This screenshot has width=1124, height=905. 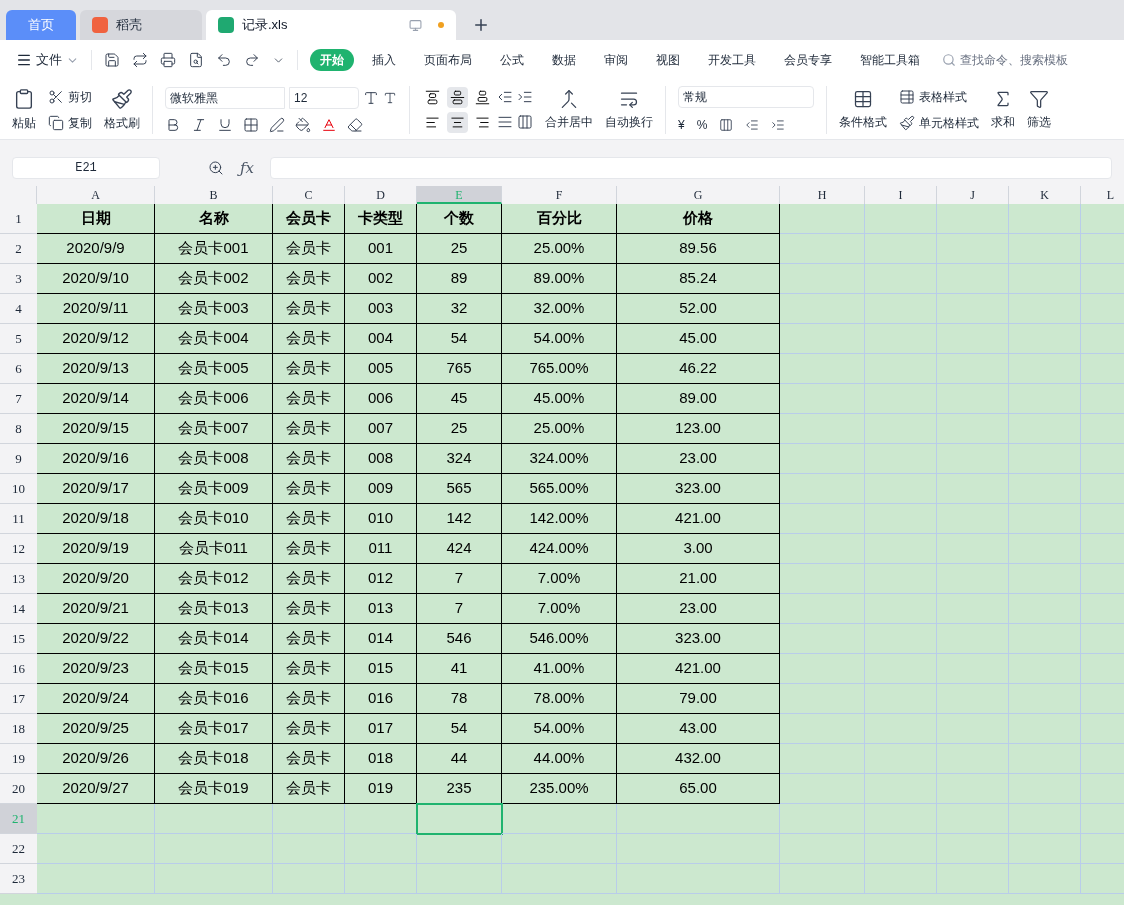 What do you see at coordinates (331, 25) in the screenshot?
I see `document-tab: 记录.xls` at bounding box center [331, 25].